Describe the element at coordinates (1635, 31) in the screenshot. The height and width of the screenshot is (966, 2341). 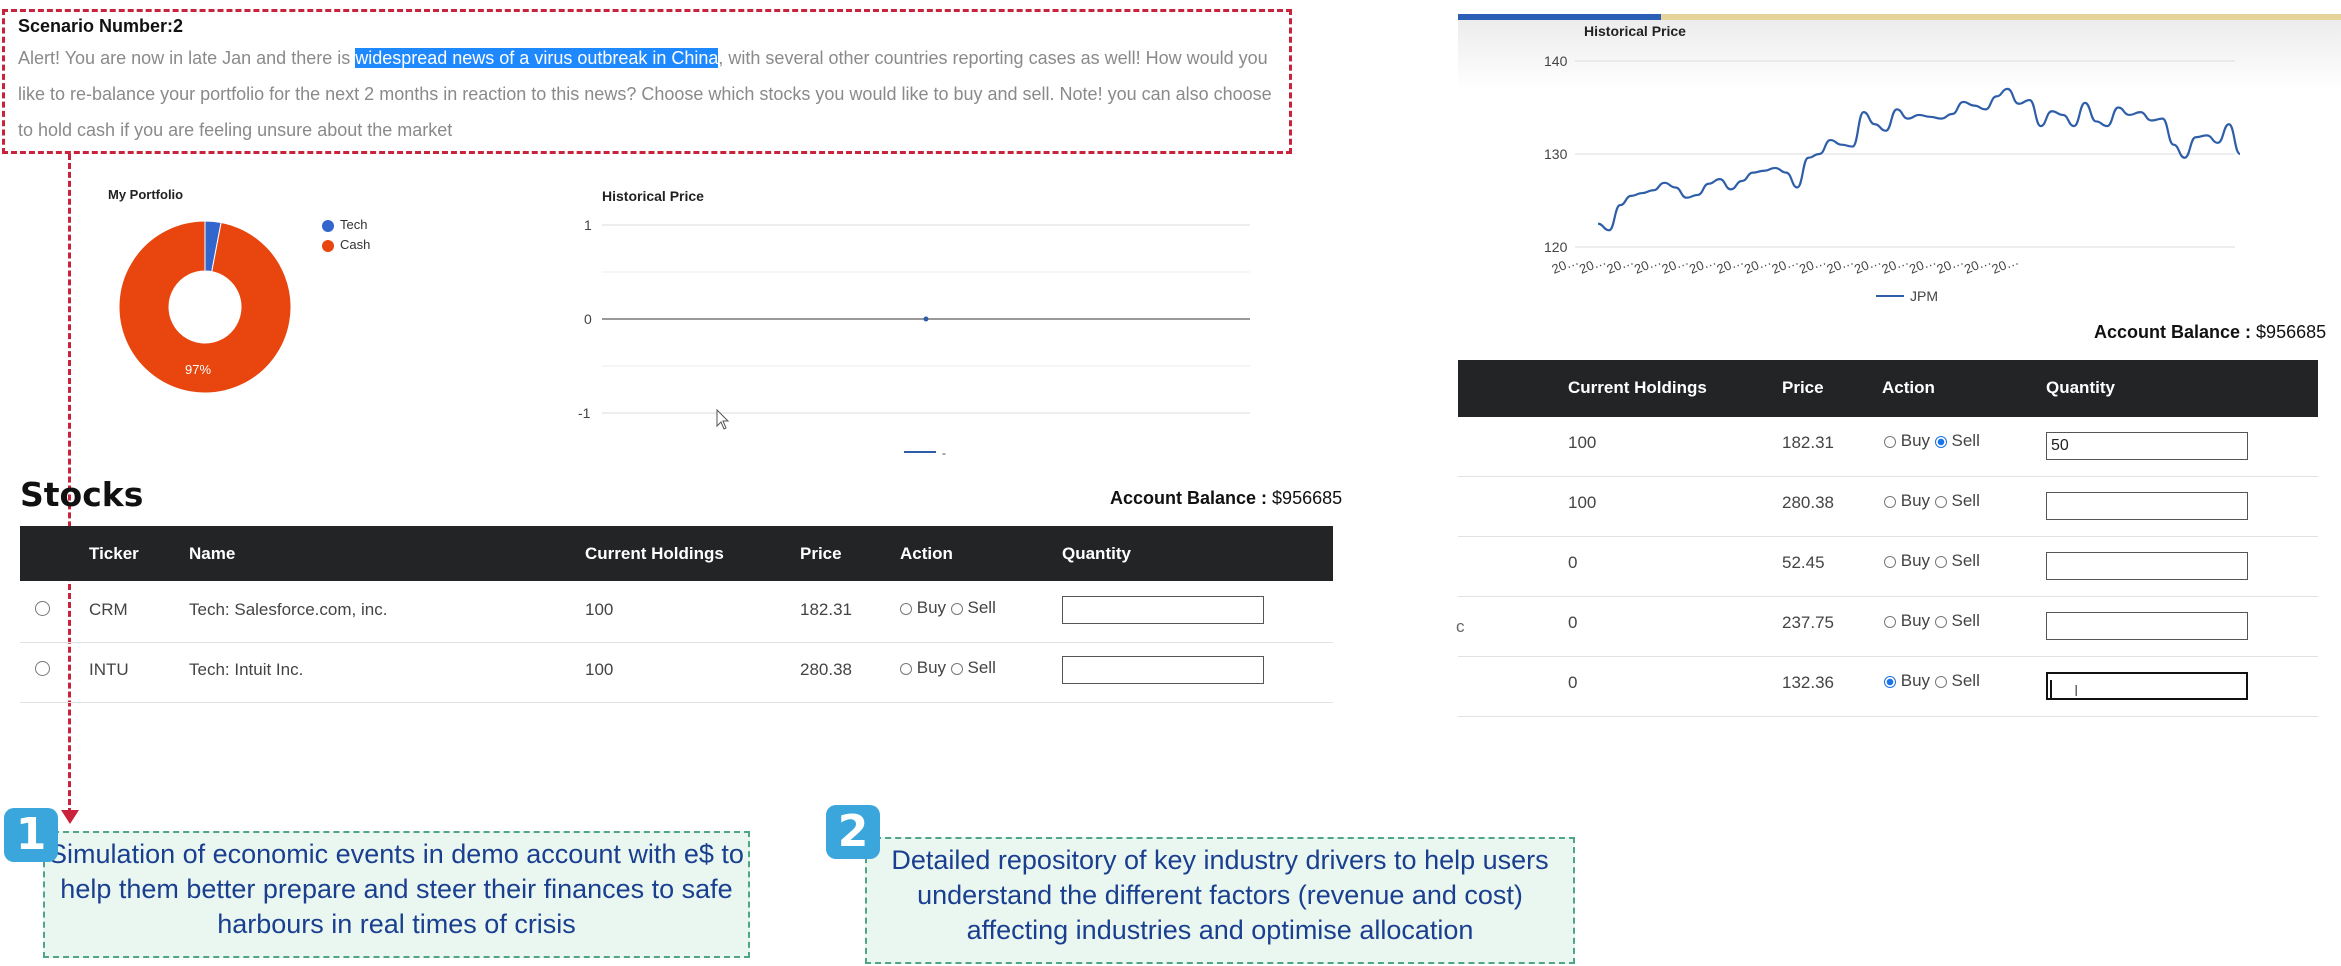
I see `right-chart-title: Historical Price` at that location.